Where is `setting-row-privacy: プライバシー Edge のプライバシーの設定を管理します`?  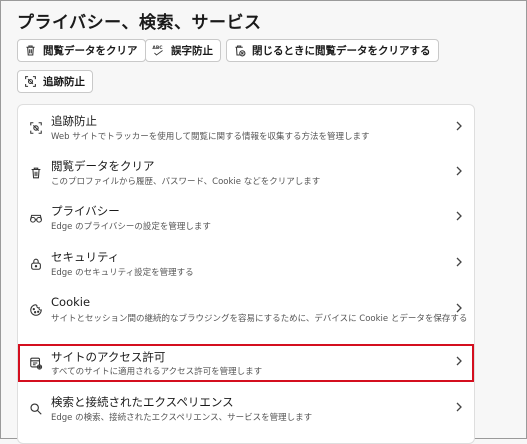
setting-row-privacy: プライバシー Edge のプライバシーの設定を管理します is located at coordinates (246, 219).